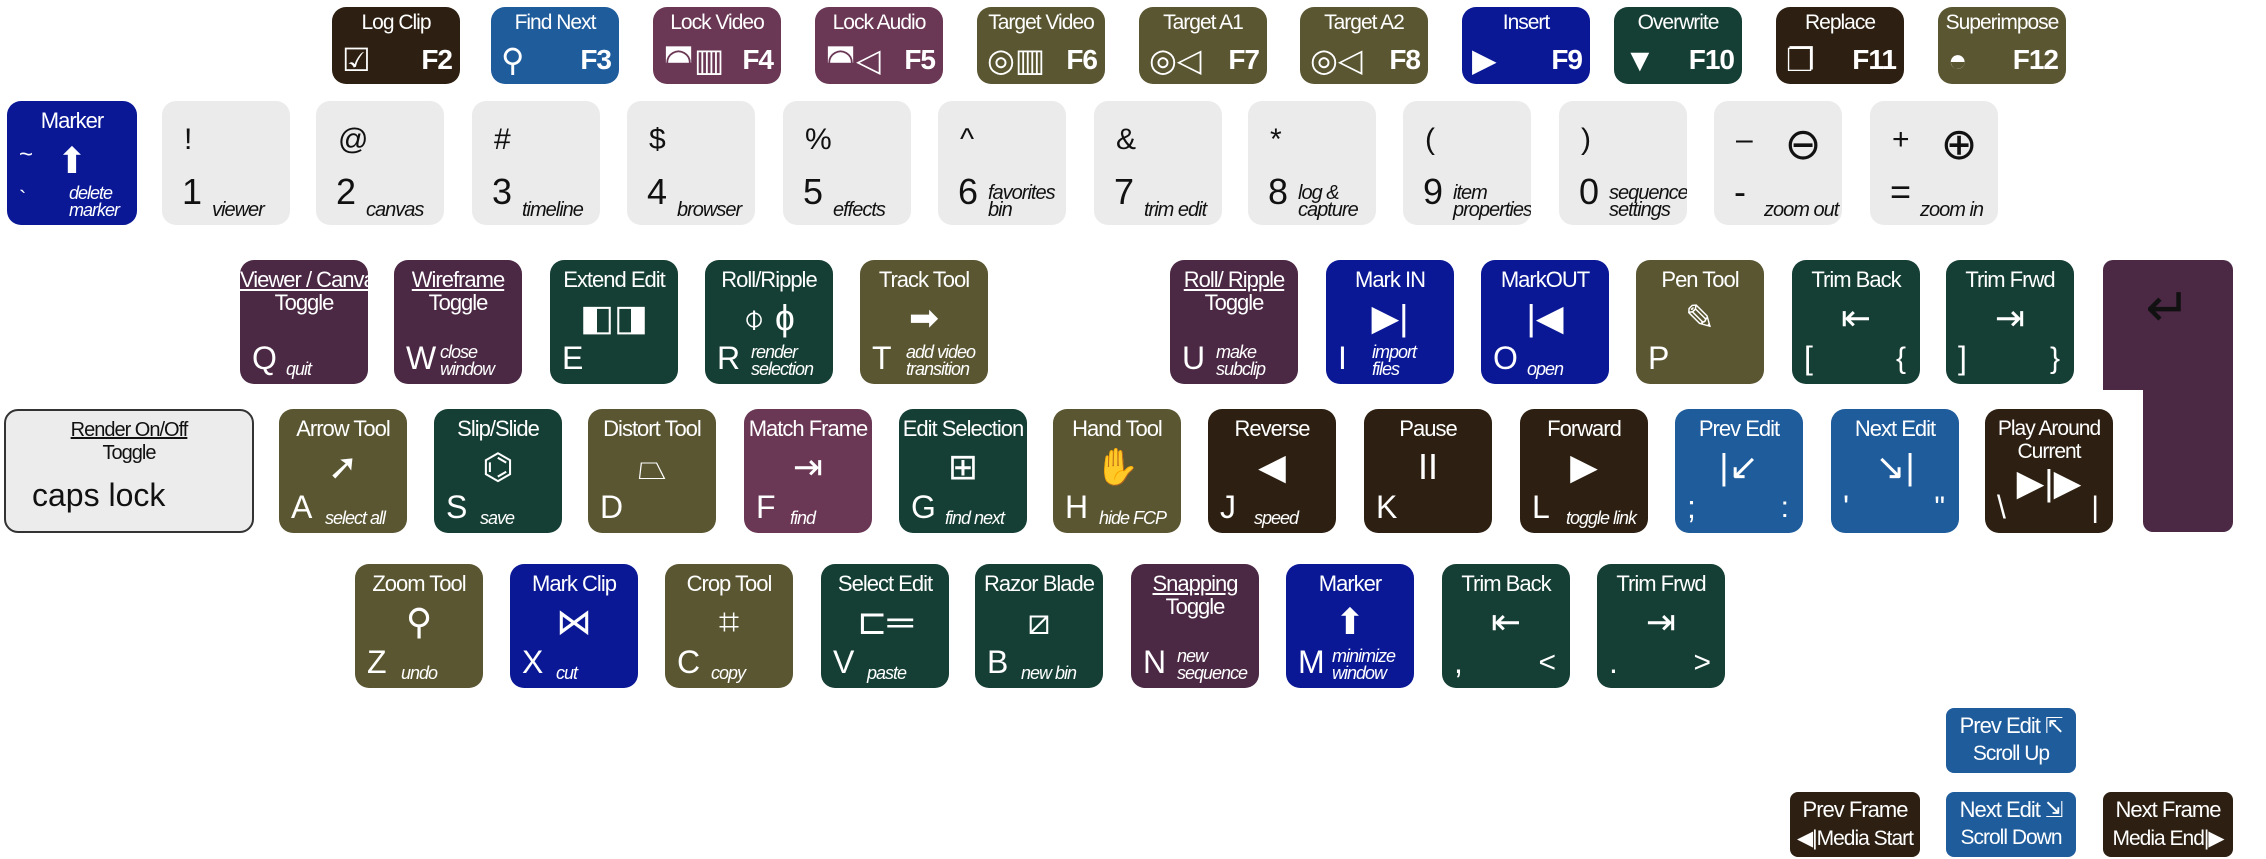 This screenshot has height=859, width=2266. Describe the element at coordinates (652, 471) in the screenshot. I see `key-distort-tool: Distort Tool ⏢ D` at that location.